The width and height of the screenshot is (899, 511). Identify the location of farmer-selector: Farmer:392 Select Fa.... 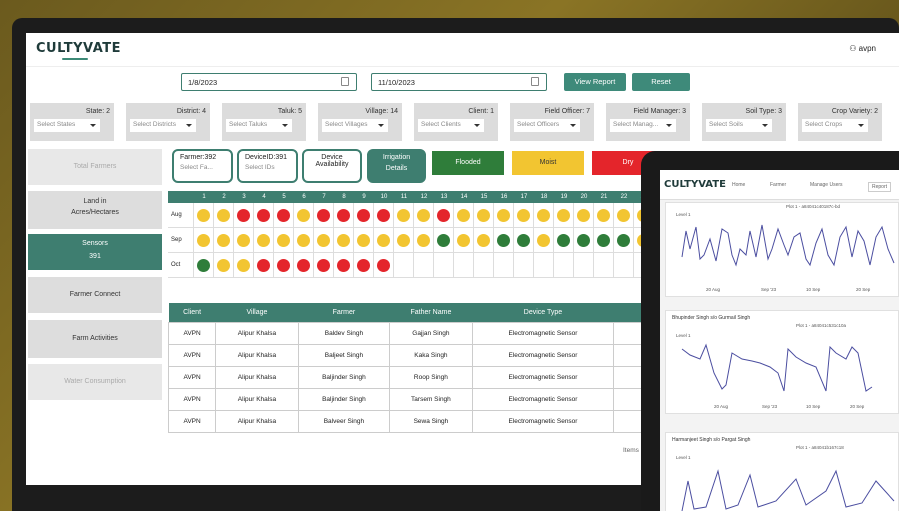
(202, 166).